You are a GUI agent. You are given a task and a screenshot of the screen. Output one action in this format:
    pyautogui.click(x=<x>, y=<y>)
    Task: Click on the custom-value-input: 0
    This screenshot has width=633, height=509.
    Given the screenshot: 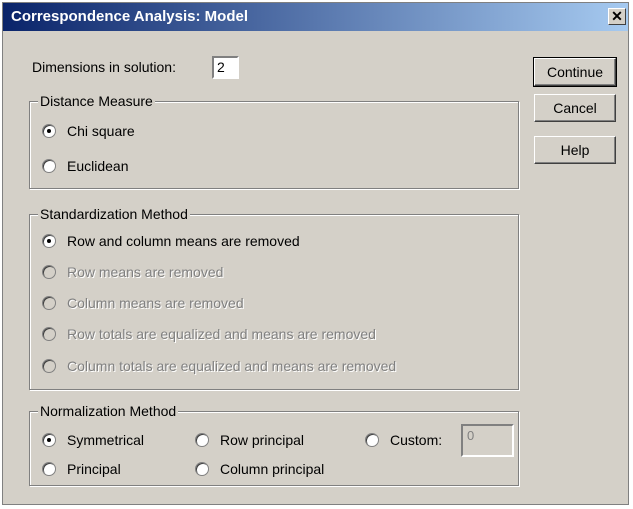 What is the action you would take?
    pyautogui.click(x=487, y=440)
    